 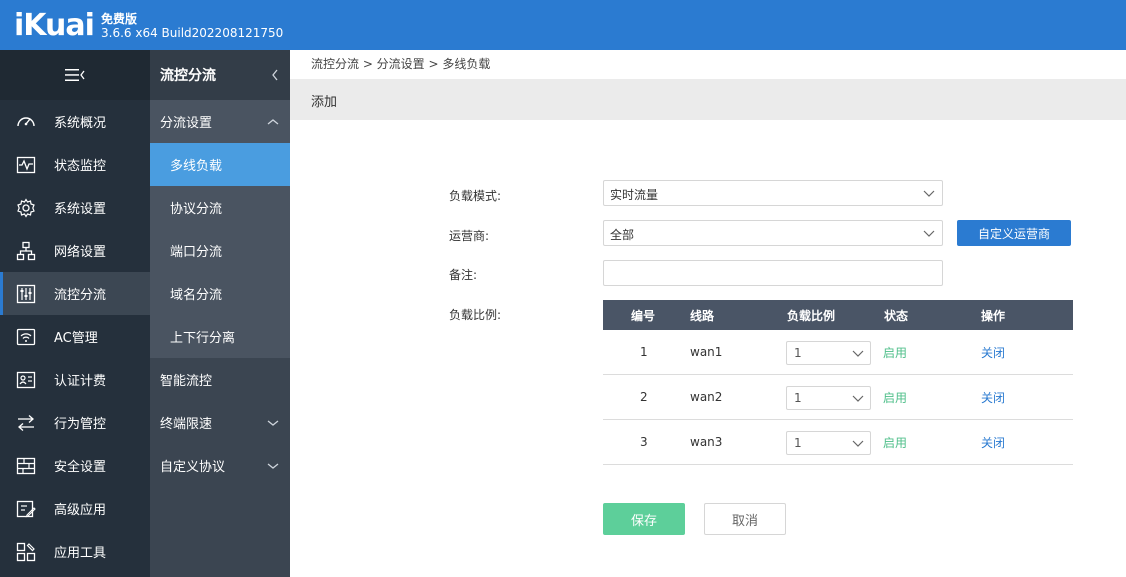 What do you see at coordinates (475, 315) in the screenshot?
I see `ratio-label: 负载比例:` at bounding box center [475, 315].